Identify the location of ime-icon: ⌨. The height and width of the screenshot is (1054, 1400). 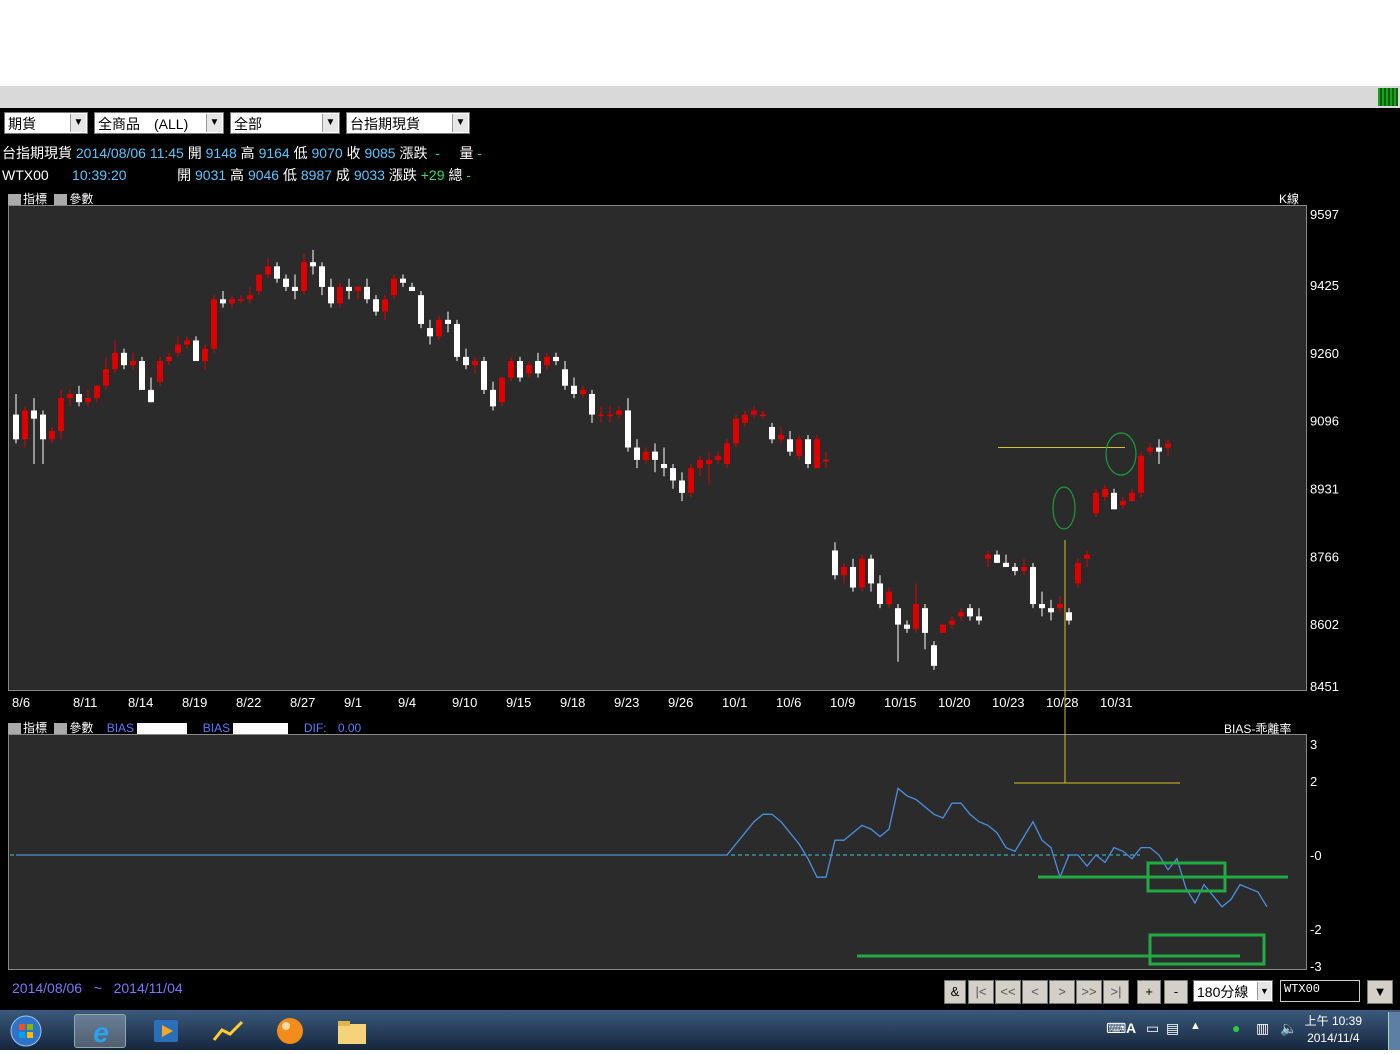
(1116, 1028).